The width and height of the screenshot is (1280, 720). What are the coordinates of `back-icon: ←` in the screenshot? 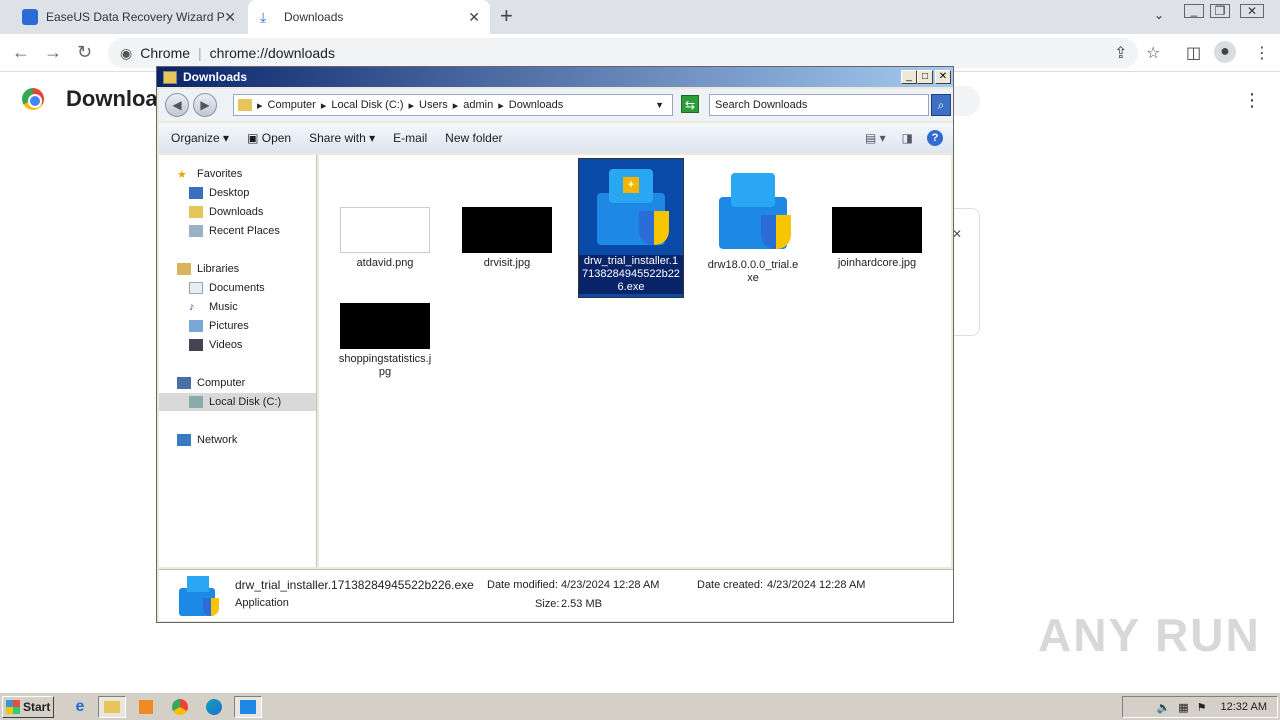 It's located at (21, 52).